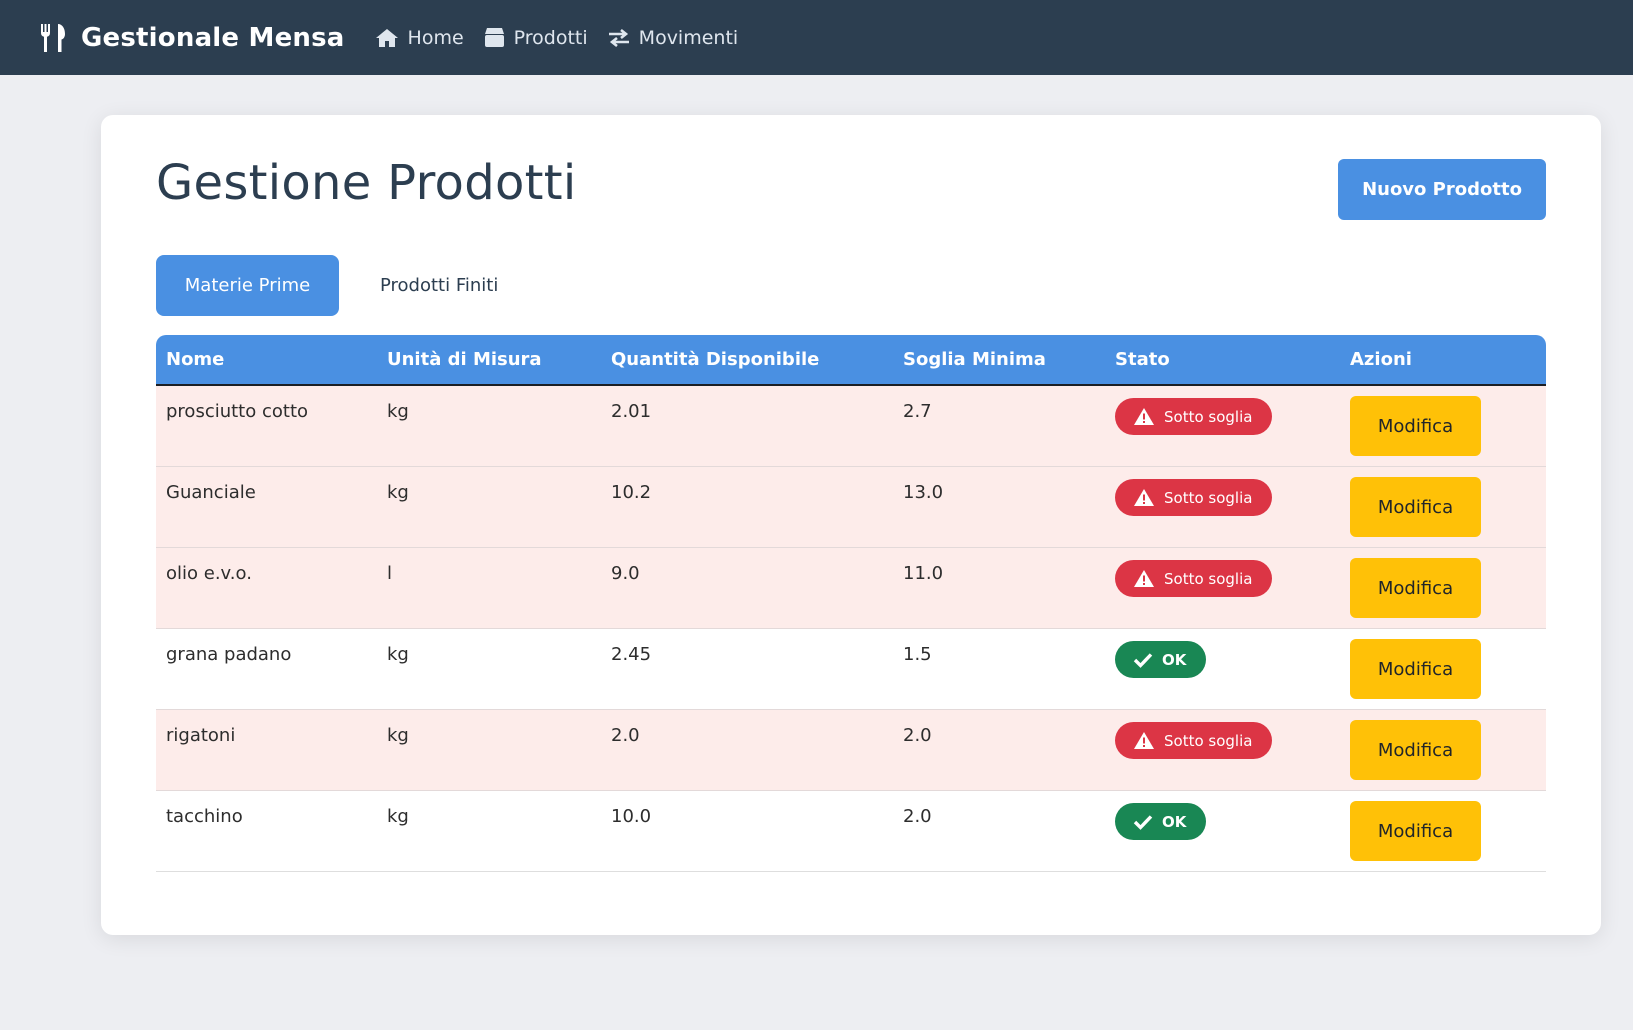 This screenshot has height=1030, width=1633. I want to click on tab-materie-prime: Materie Prime, so click(247, 285).